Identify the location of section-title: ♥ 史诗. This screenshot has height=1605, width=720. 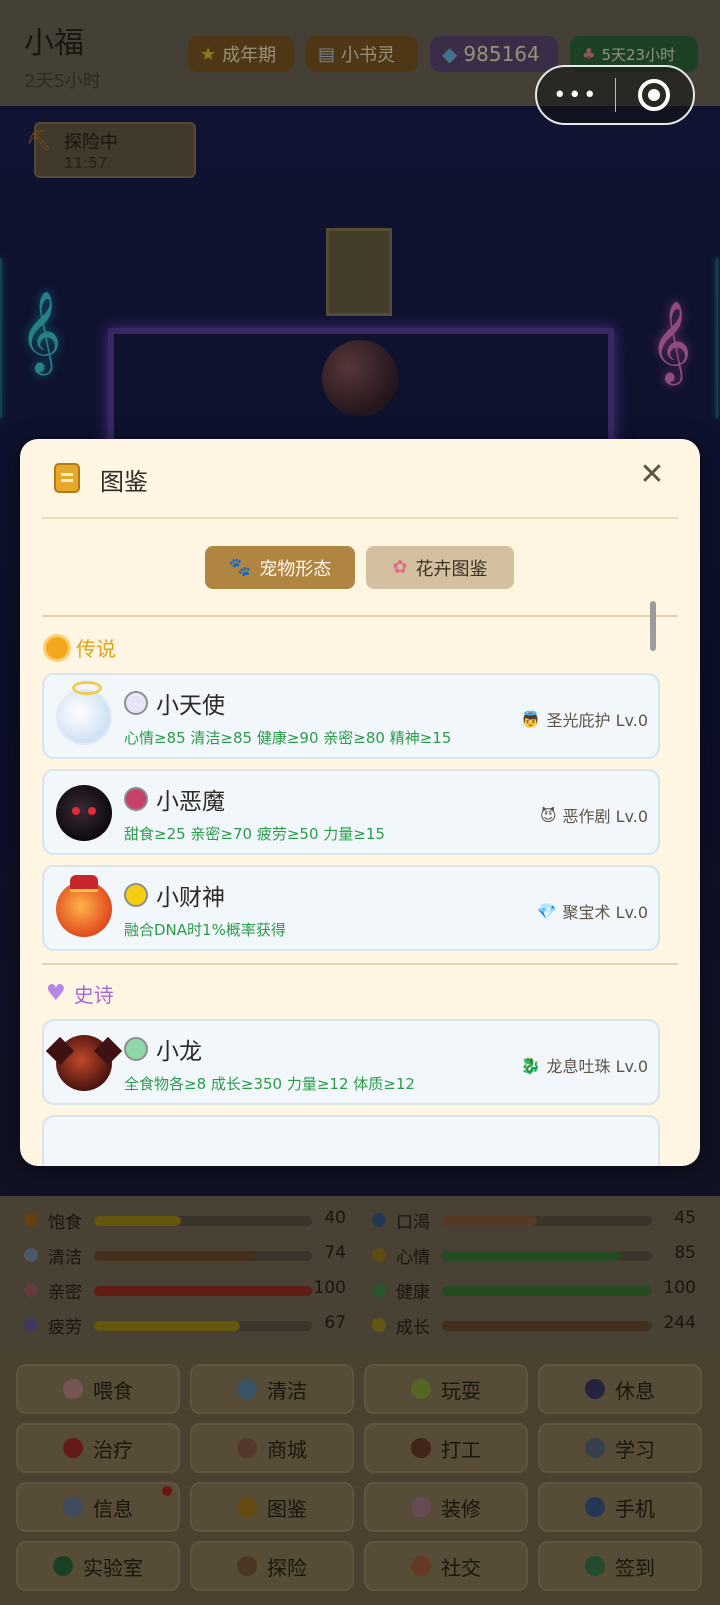
(80, 993).